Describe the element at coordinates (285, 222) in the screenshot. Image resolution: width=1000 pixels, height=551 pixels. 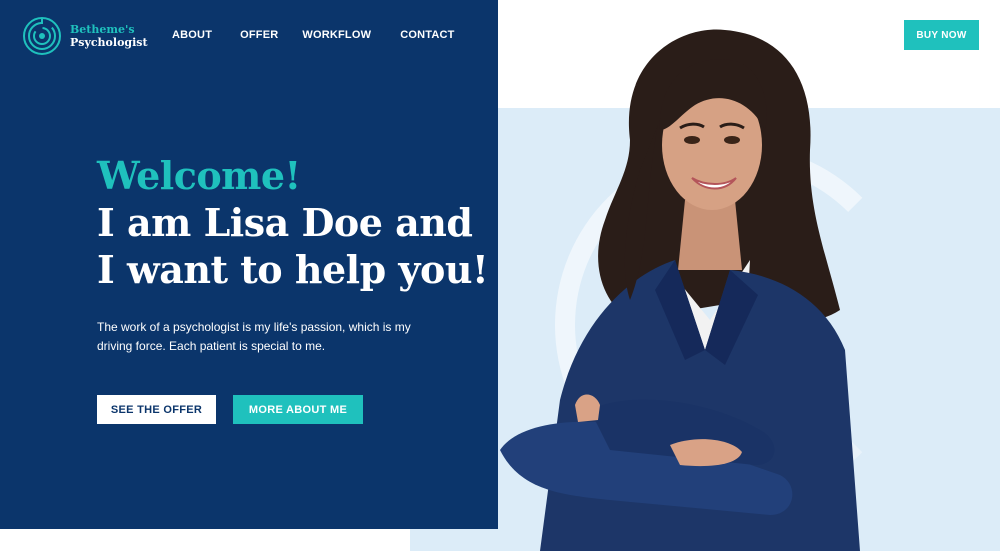
I see `hero-title-line1: I am Lisa Doe and` at that location.